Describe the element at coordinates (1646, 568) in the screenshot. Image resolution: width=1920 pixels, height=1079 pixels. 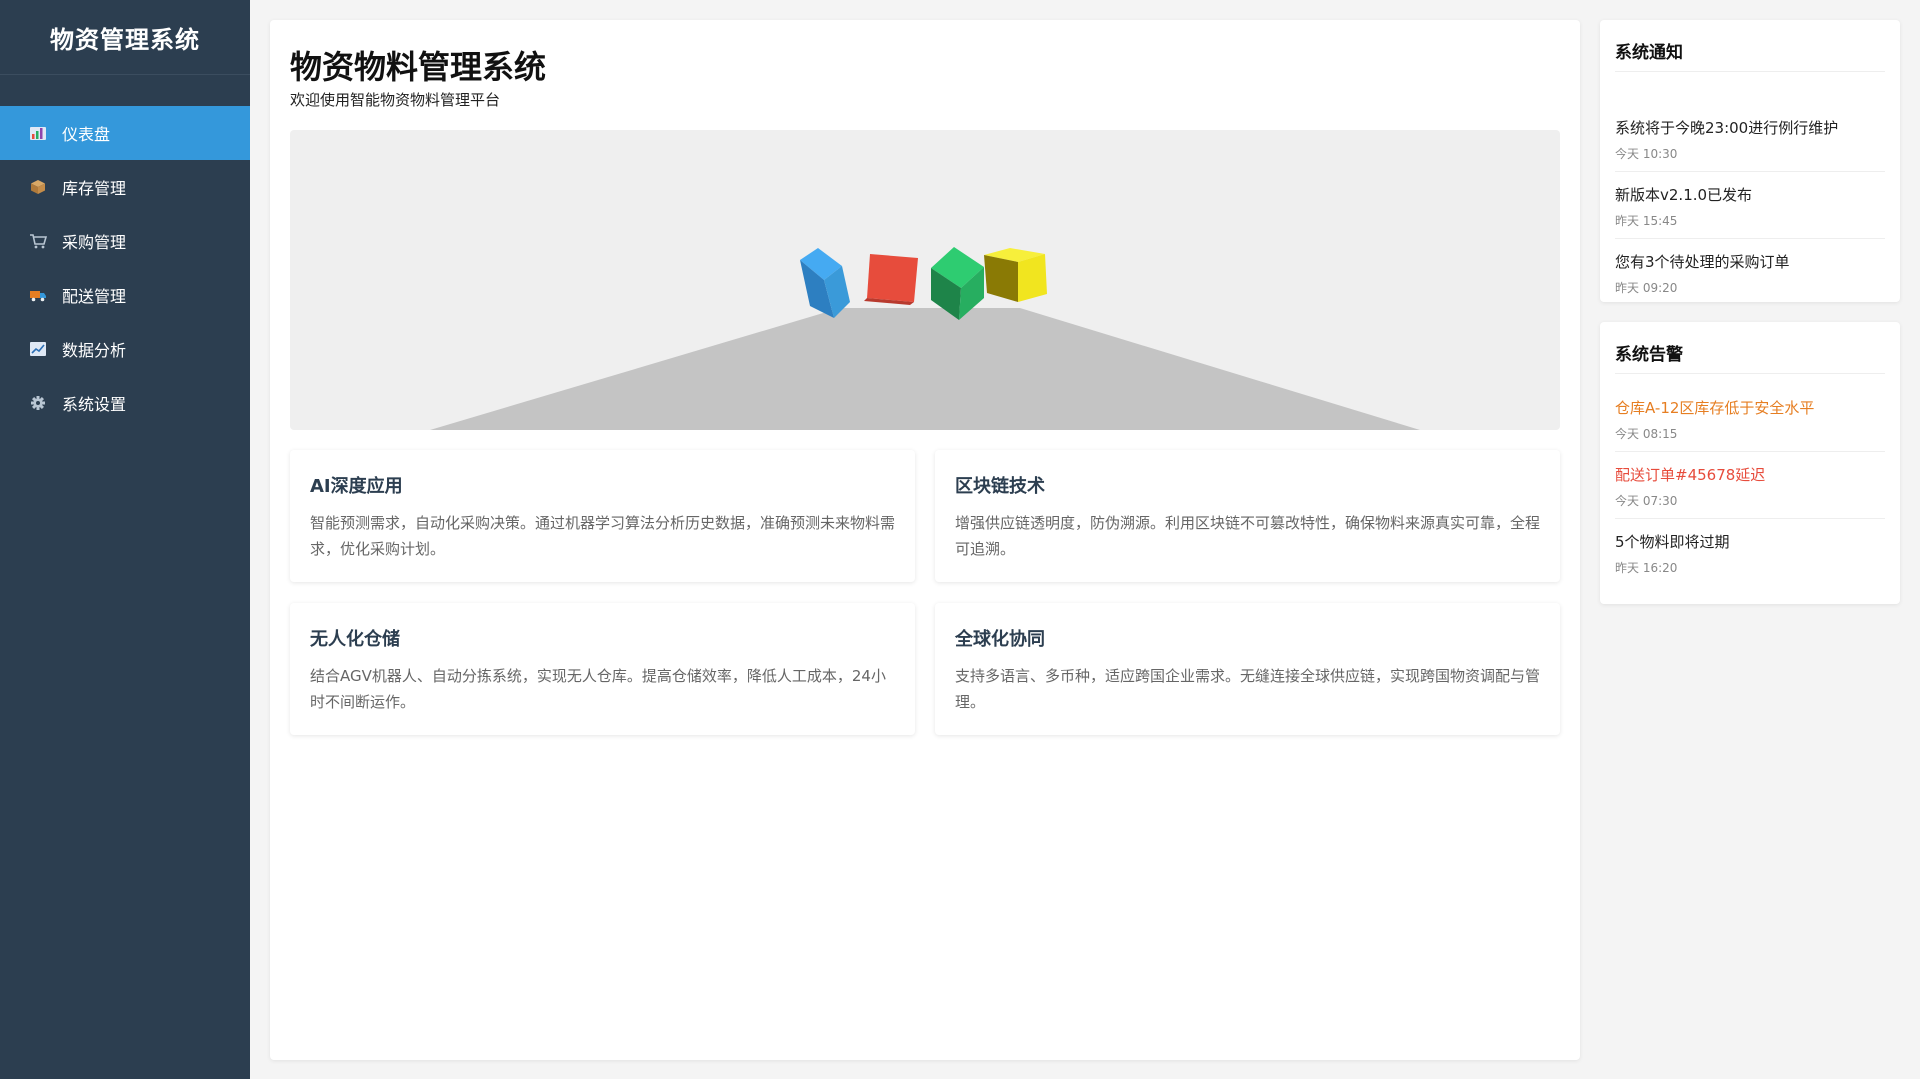
I see `alert-time: 昨天 16:20` at that location.